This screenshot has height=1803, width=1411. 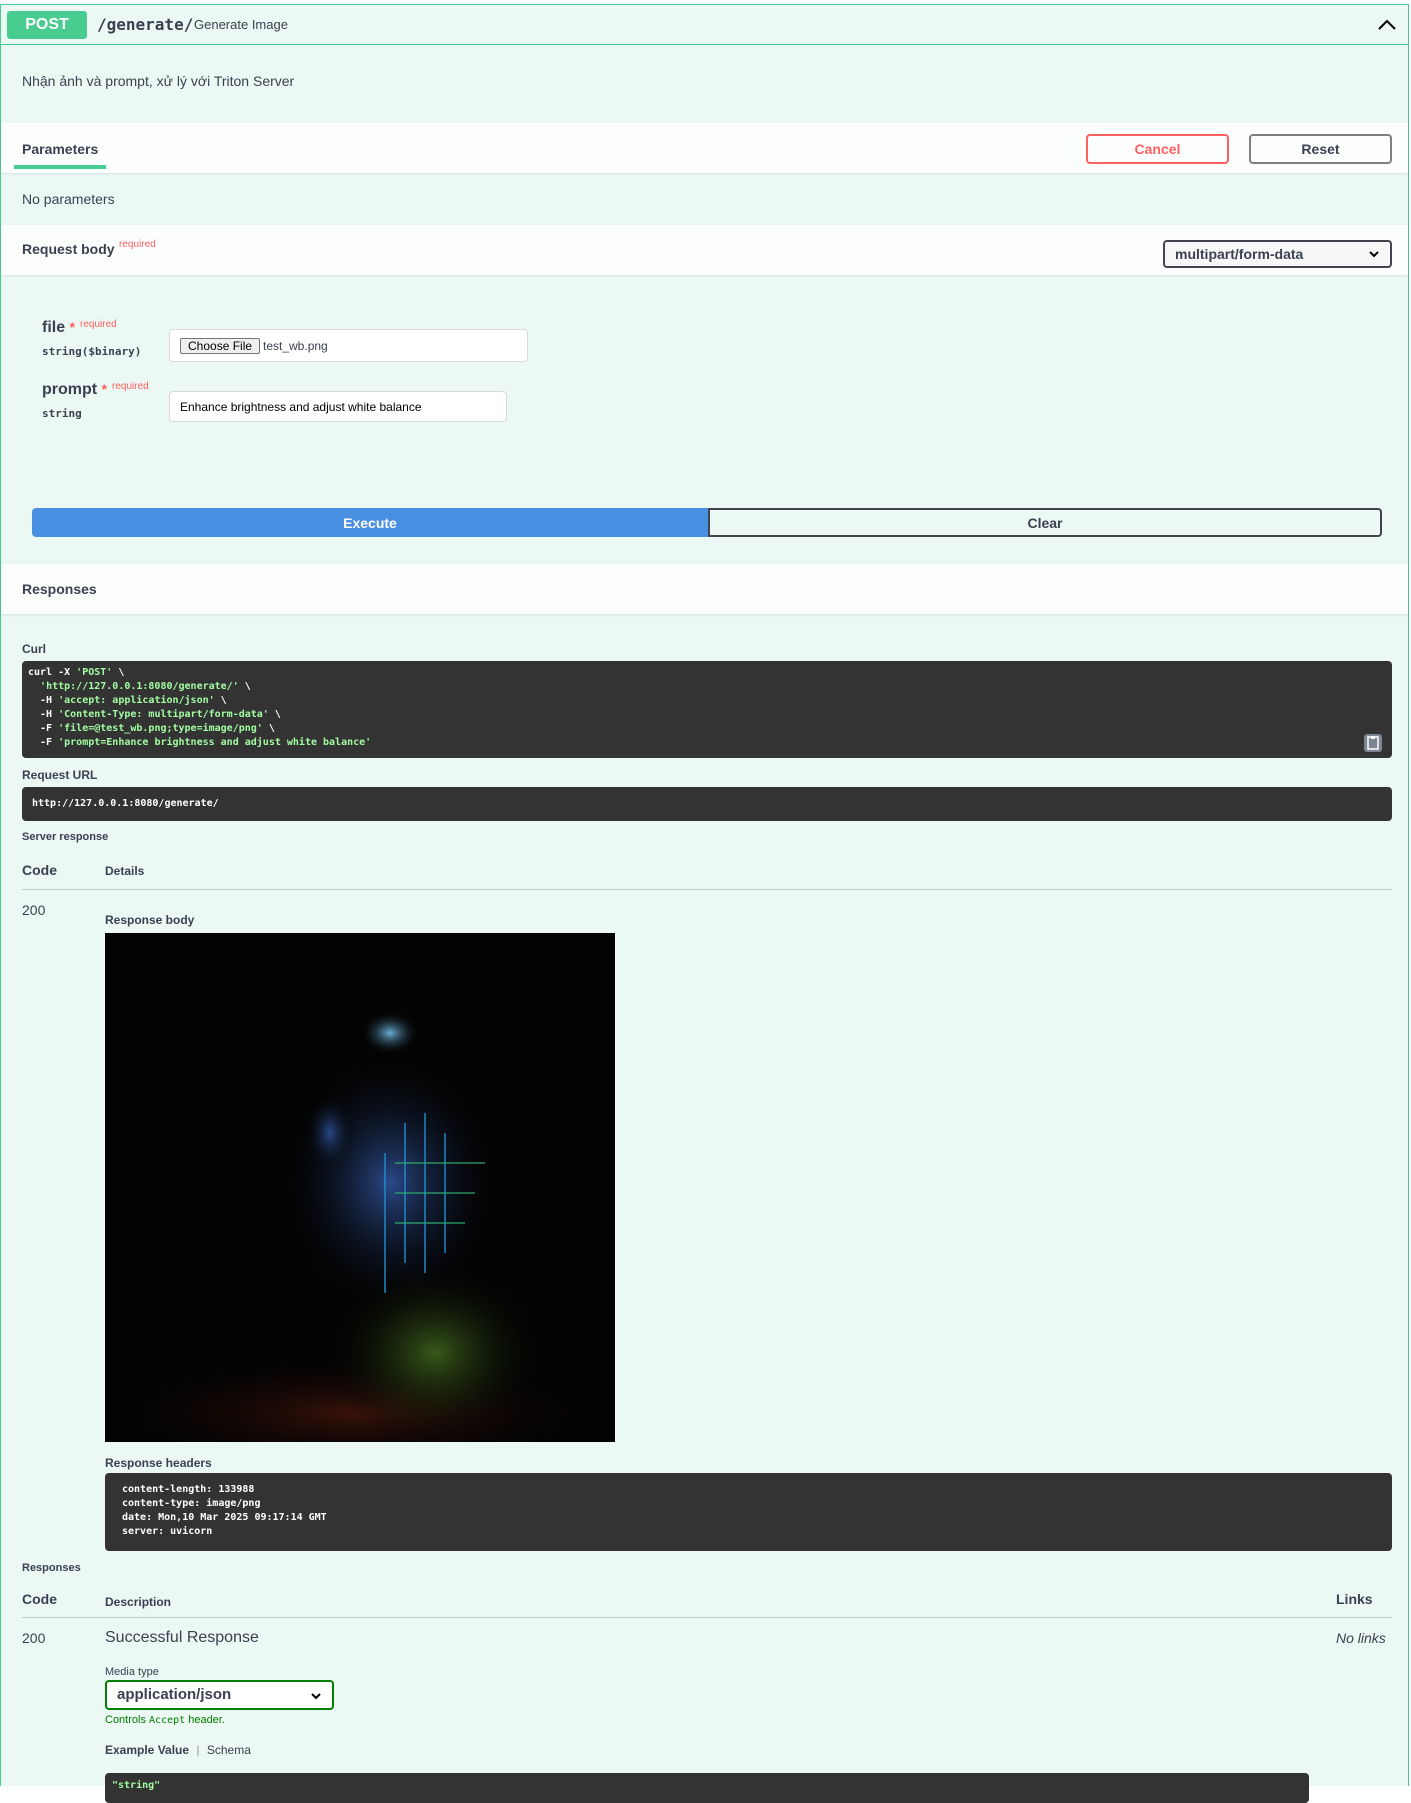 What do you see at coordinates (125, 803) in the screenshot?
I see `request-url-value: http://127.0.0.1:8080/generate/` at bounding box center [125, 803].